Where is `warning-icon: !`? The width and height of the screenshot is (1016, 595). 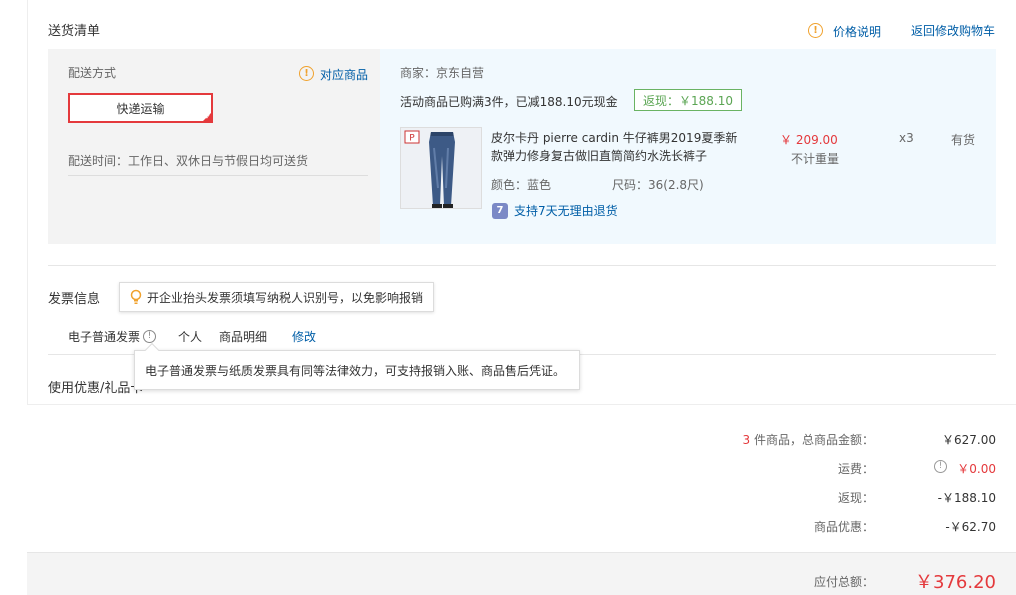 warning-icon: ! is located at coordinates (306, 73).